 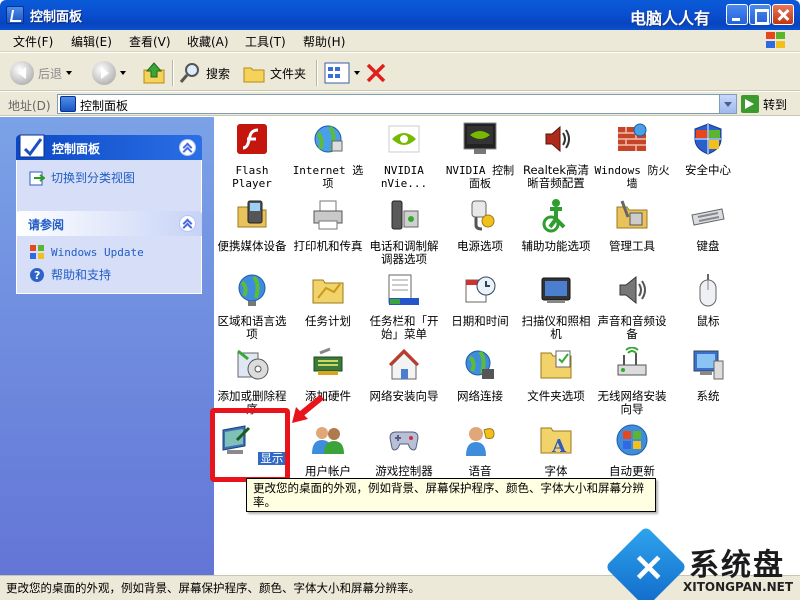 I want to click on item-network-connections: 网络连接, so click(x=480, y=375).